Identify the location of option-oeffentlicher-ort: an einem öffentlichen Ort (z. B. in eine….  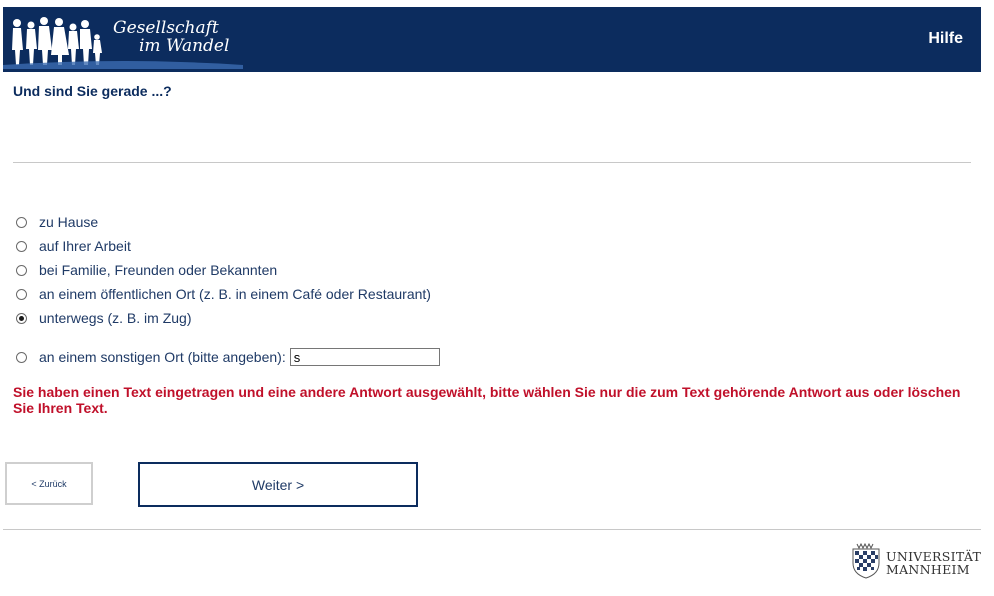
(223, 294).